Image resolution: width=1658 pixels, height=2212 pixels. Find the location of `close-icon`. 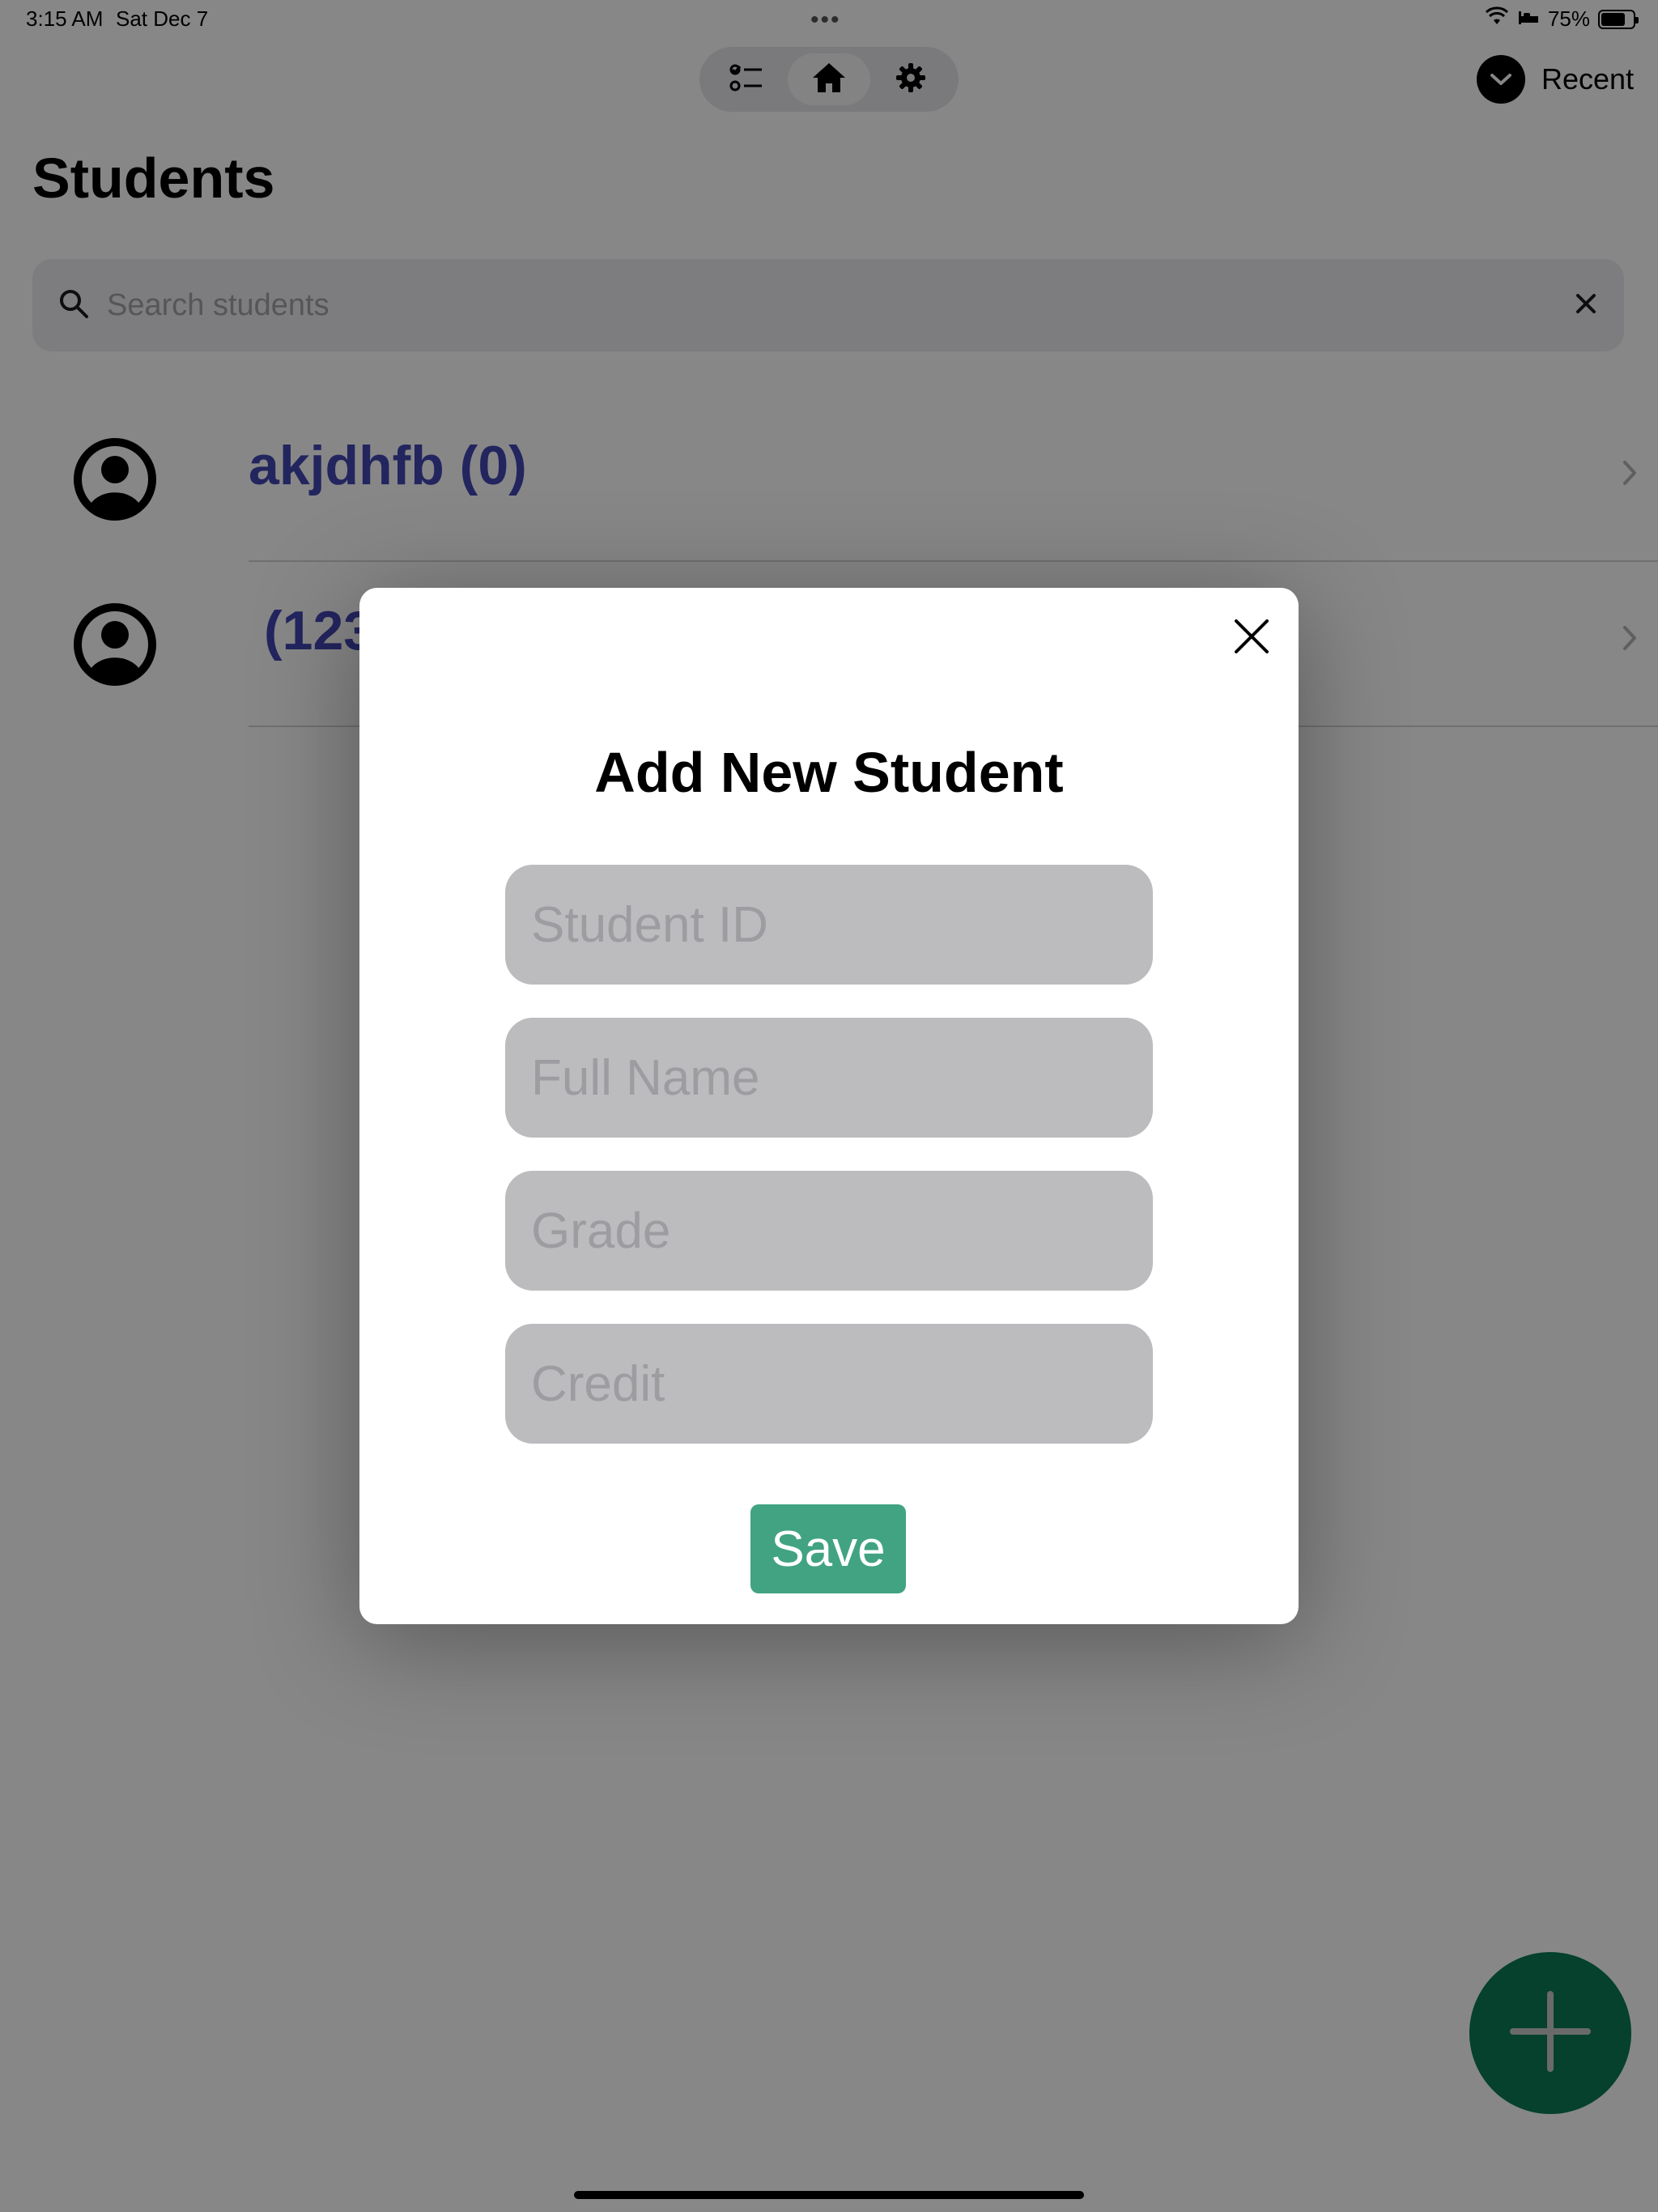

close-icon is located at coordinates (1251, 639).